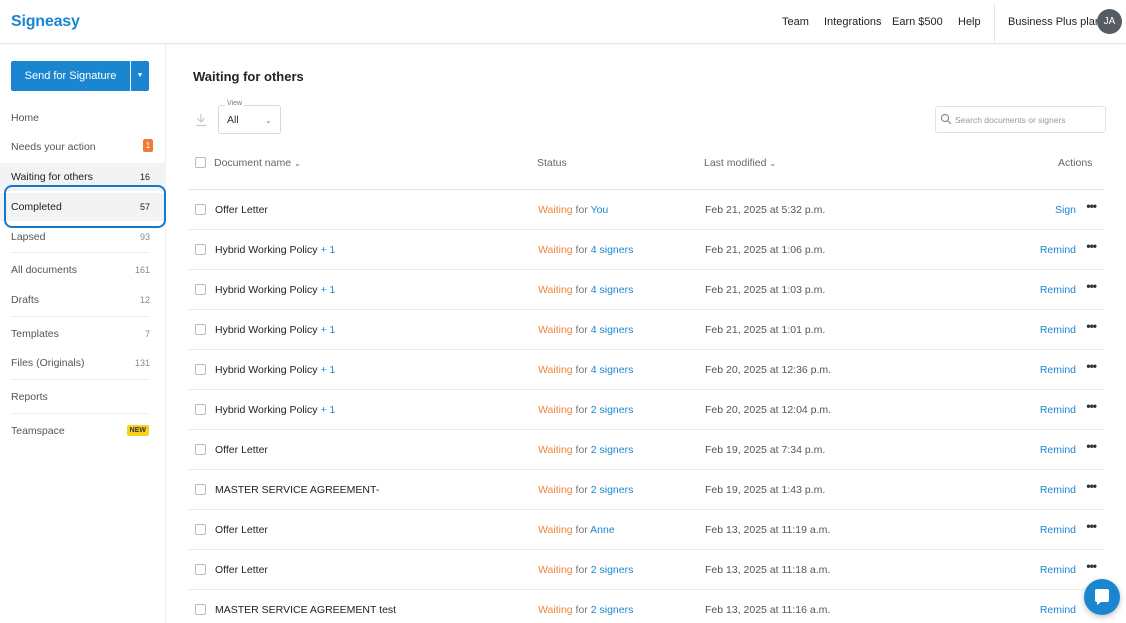 This screenshot has height=623, width=1126. I want to click on status-text: Waiting for Anne, so click(576, 530).